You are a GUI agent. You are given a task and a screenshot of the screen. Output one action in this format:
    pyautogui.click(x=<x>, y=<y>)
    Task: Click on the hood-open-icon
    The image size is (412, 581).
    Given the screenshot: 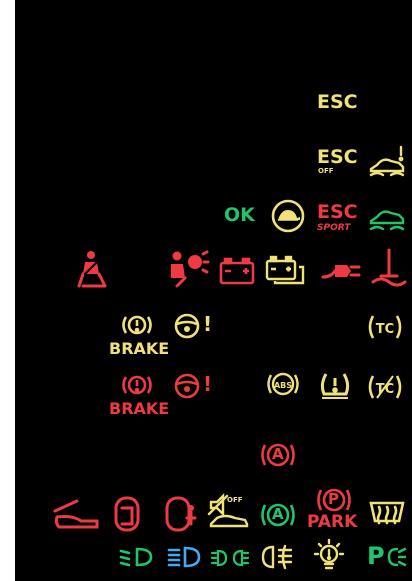 What is the action you would take?
    pyautogui.click(x=77, y=514)
    